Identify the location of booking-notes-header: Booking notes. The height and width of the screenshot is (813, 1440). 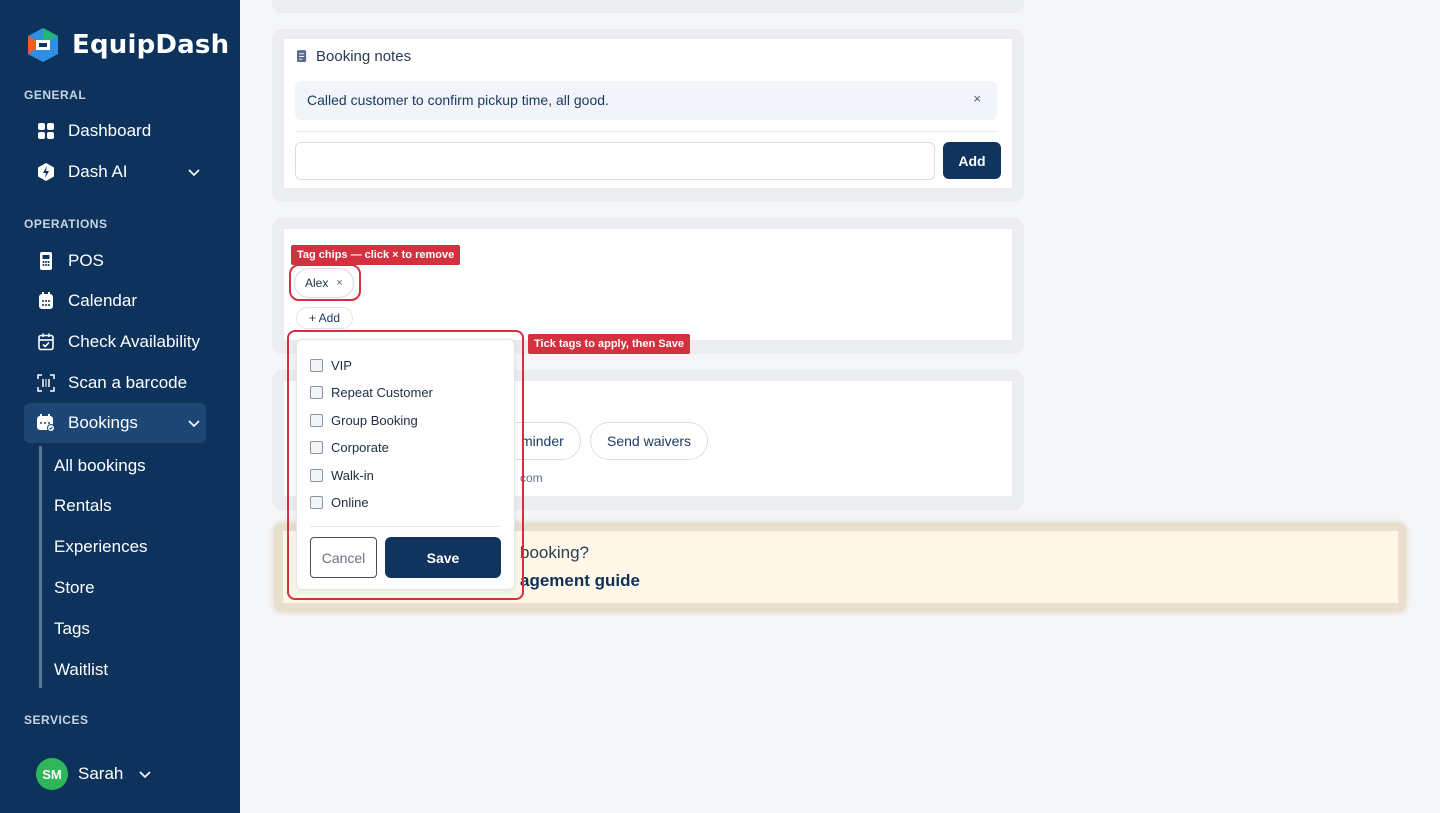
(354, 56).